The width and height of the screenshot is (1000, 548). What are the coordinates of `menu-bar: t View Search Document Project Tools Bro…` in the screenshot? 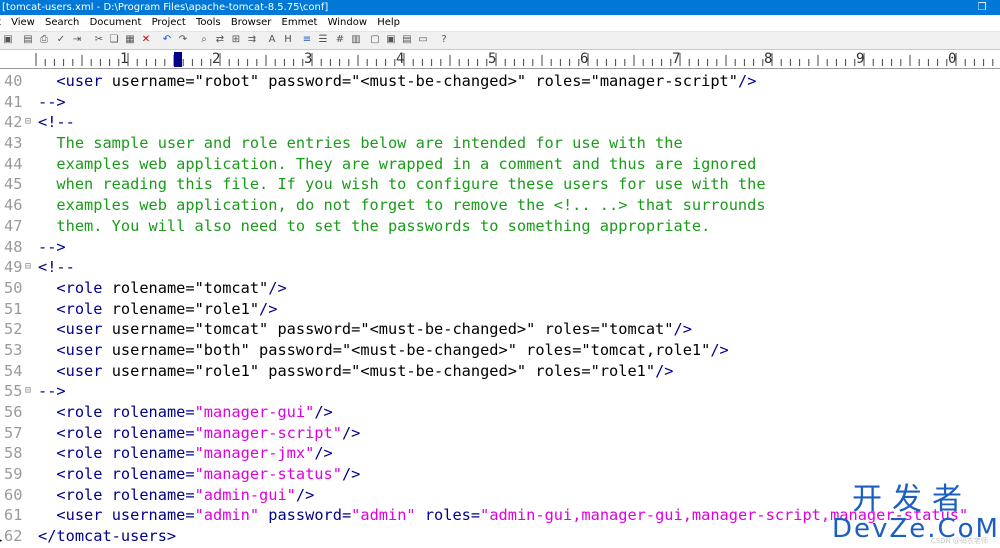 It's located at (500, 23).